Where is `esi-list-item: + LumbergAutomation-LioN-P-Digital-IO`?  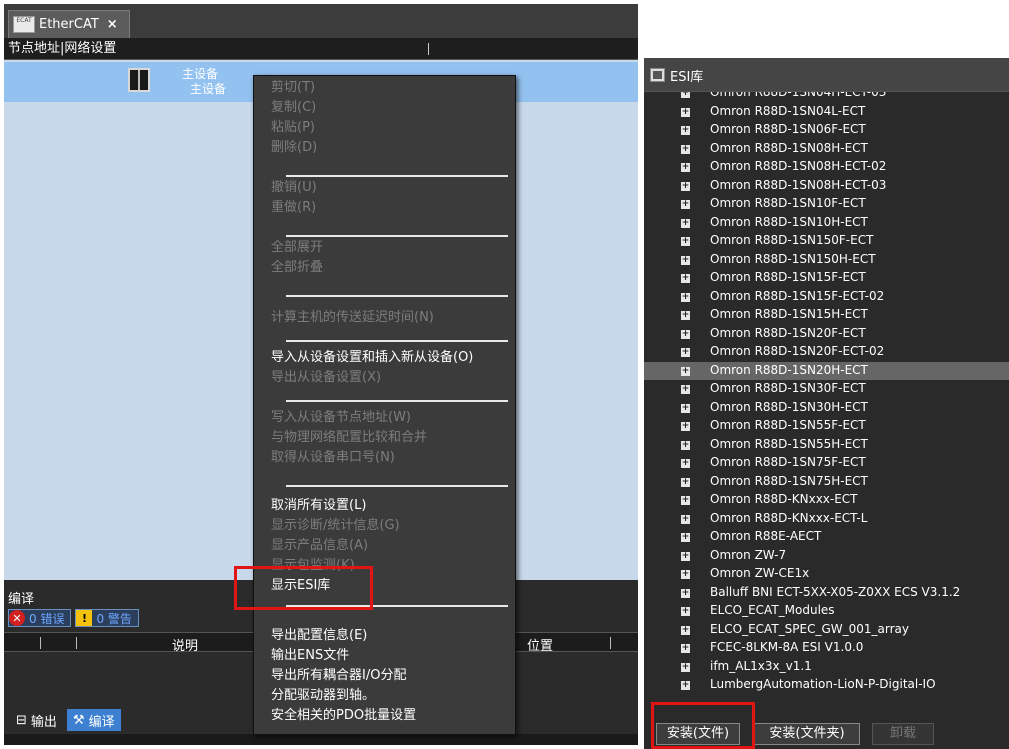
esi-list-item: + LumbergAutomation-LioN-P-Digital-IO is located at coordinates (826, 685).